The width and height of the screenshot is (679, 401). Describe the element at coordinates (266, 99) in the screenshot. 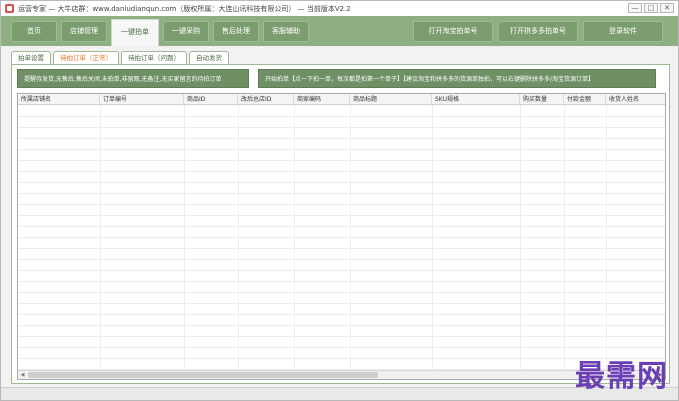

I see `col-modified-store-id: 改后总店ID` at that location.